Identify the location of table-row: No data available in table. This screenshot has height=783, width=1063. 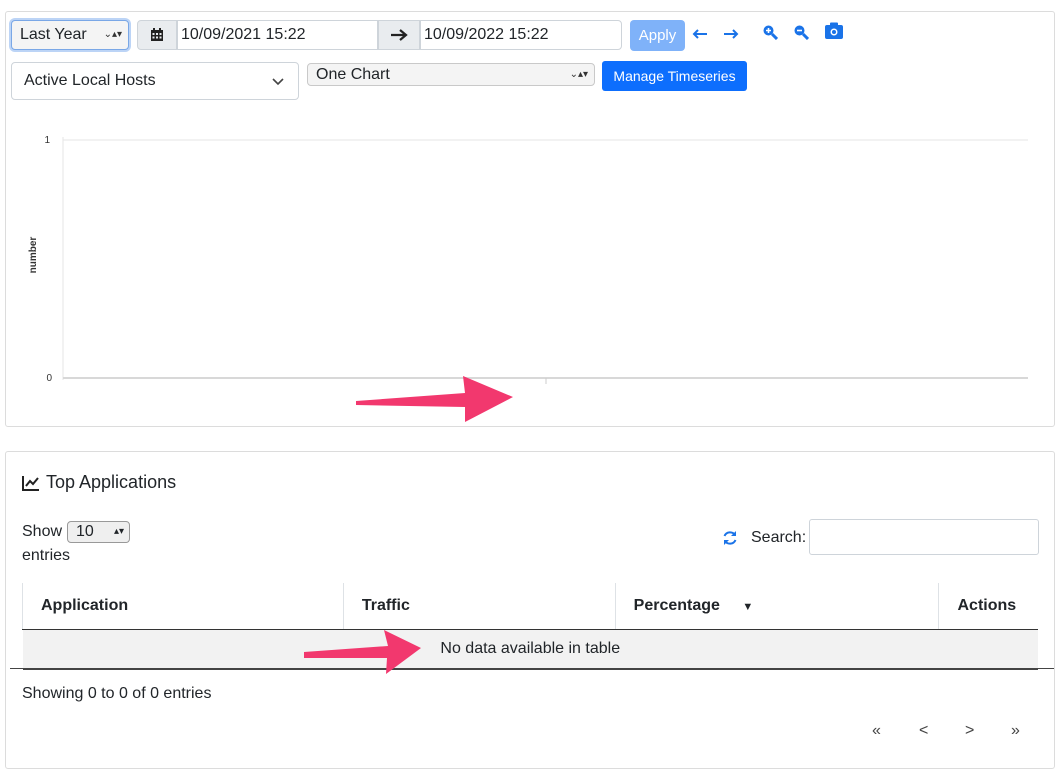
(530, 649).